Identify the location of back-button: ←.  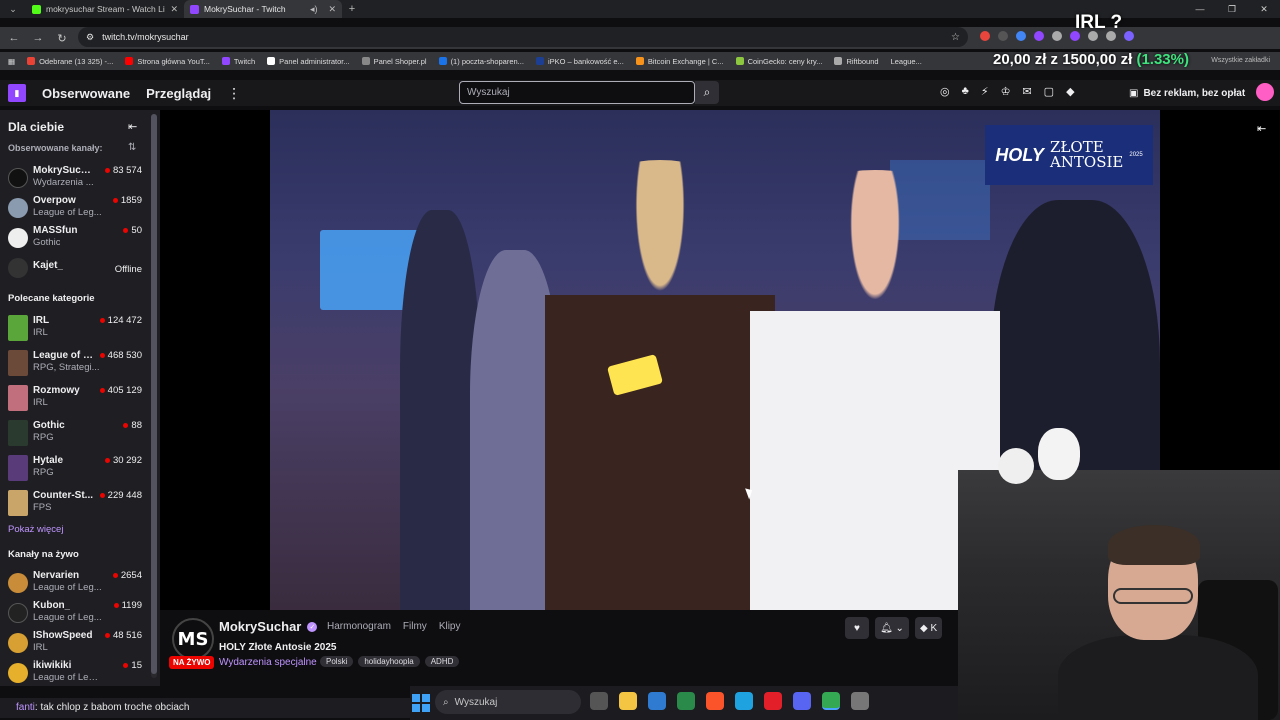
(14, 38).